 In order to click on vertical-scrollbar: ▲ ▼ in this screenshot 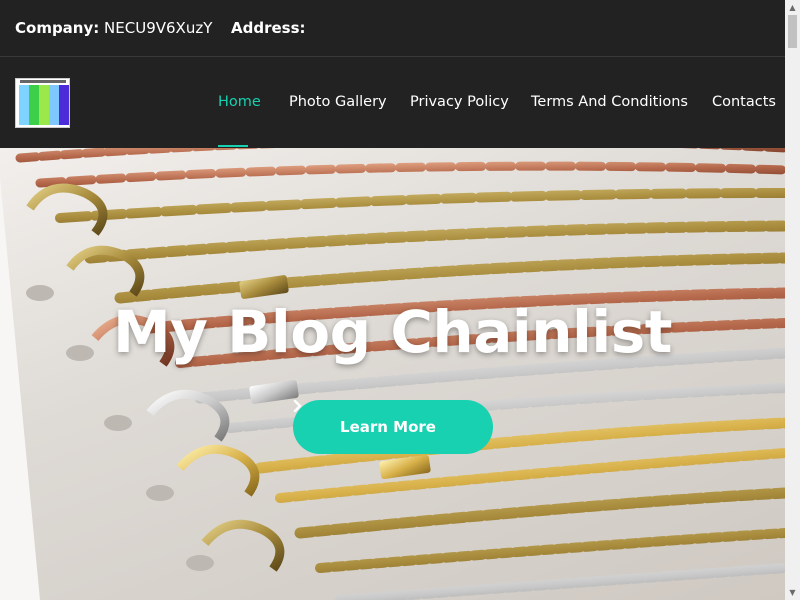, I will do `click(792, 300)`.